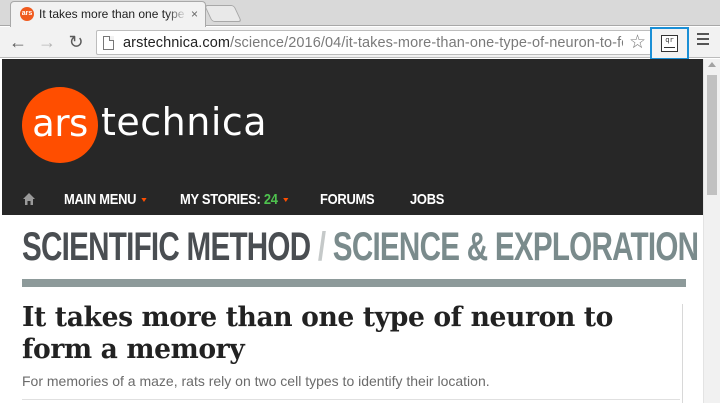 The width and height of the screenshot is (720, 403). Describe the element at coordinates (76, 42) in the screenshot. I see `reload-icon: ↻` at that location.